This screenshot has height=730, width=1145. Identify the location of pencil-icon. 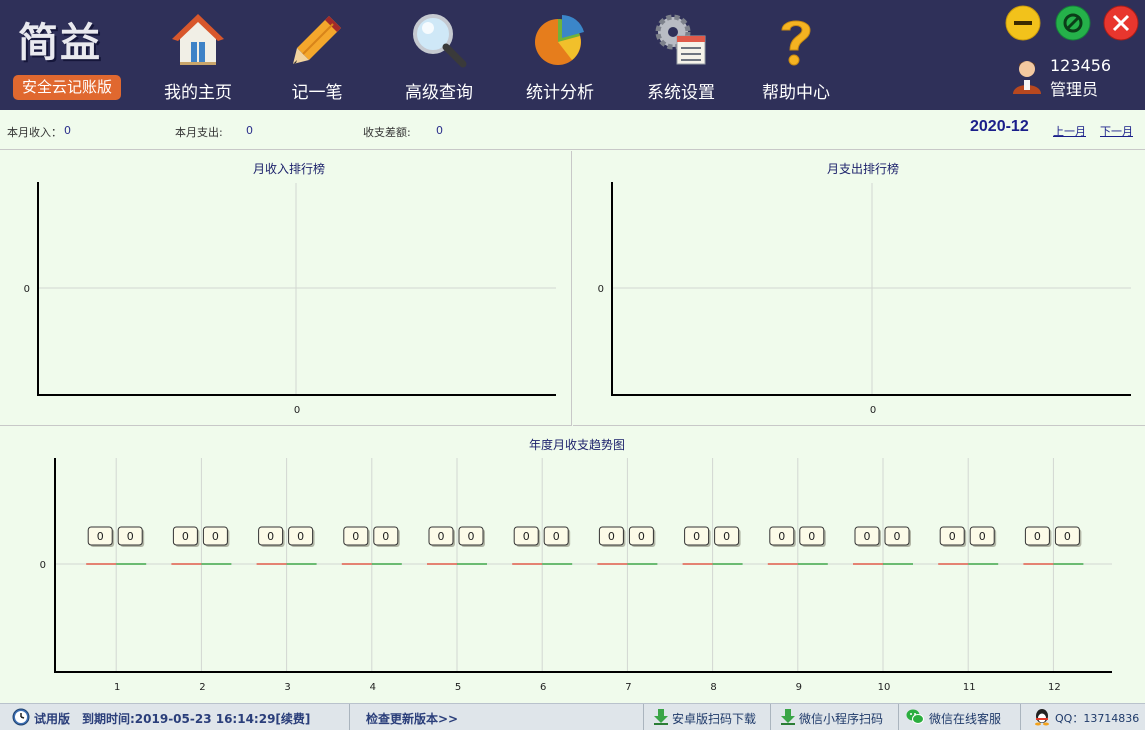
(317, 40).